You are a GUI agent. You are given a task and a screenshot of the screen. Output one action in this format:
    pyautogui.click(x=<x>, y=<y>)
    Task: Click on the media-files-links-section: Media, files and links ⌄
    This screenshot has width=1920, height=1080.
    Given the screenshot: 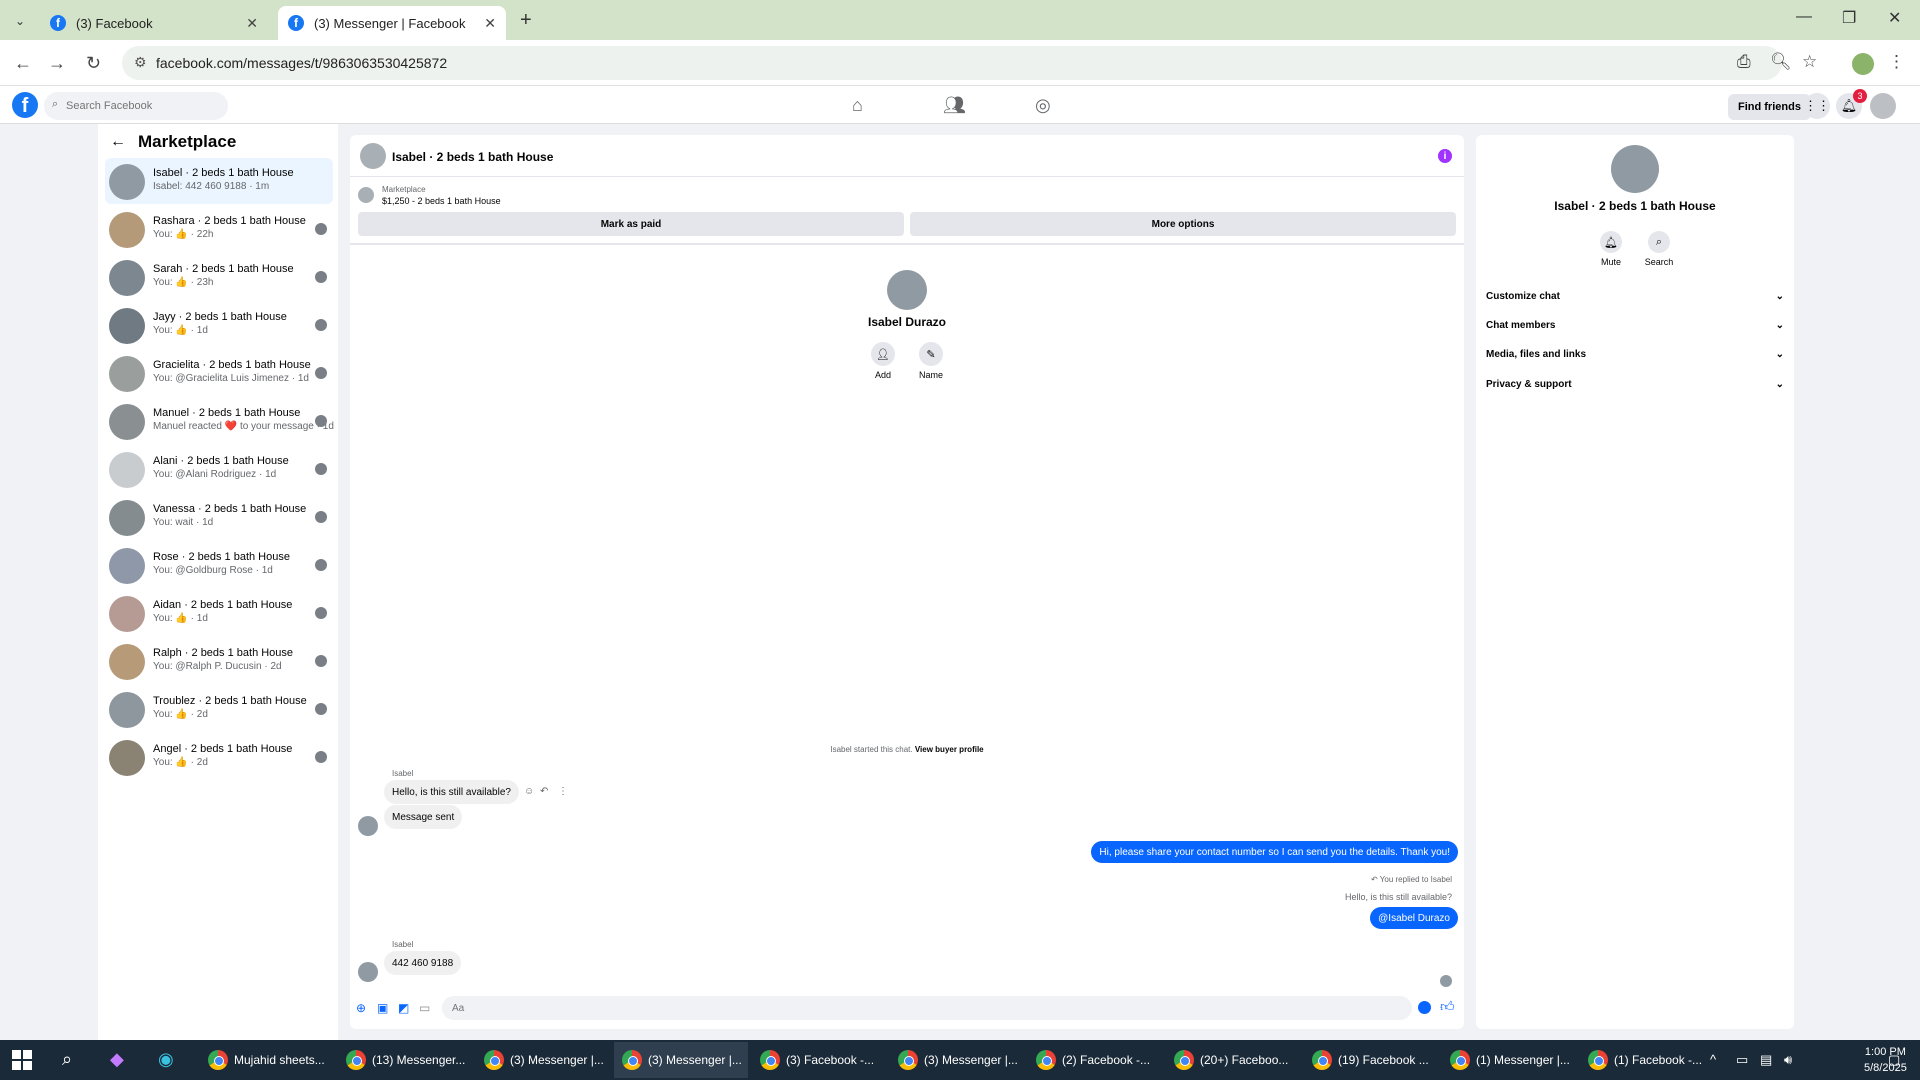 What is the action you would take?
    pyautogui.click(x=1635, y=354)
    